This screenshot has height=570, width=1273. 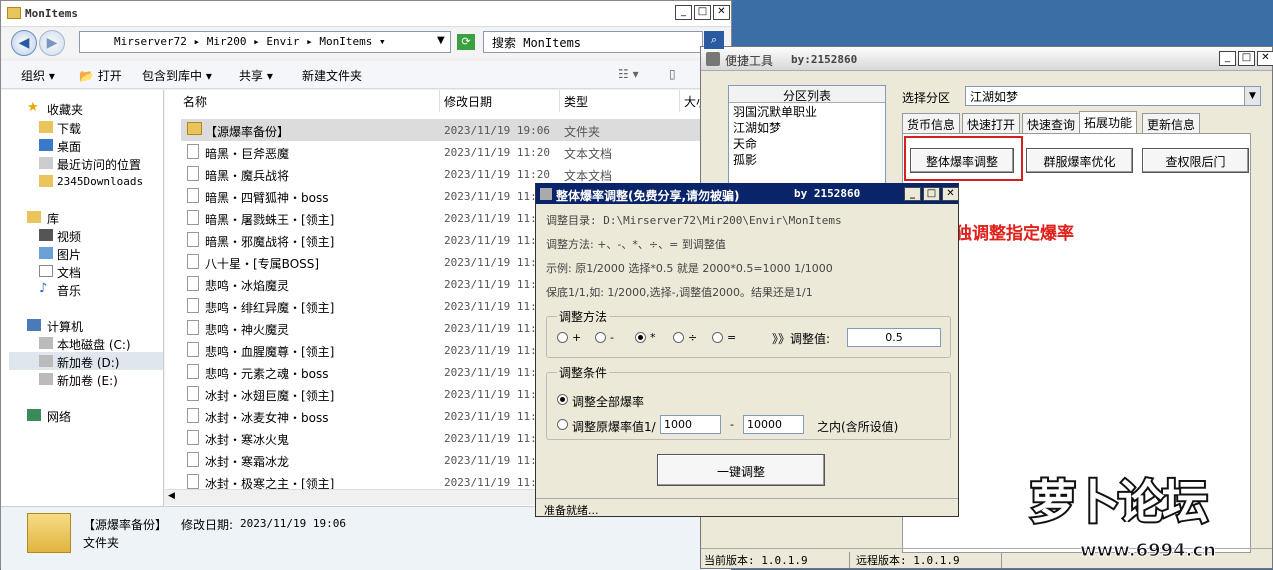 I want to click on nav-music: 音乐, so click(x=69, y=290).